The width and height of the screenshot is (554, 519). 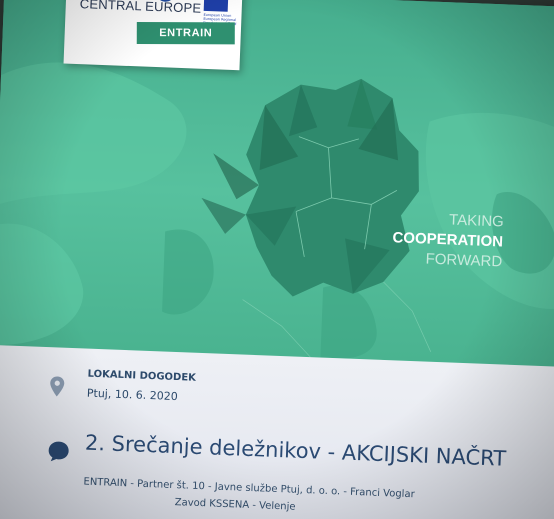 I want to click on location-pin-icon, so click(x=57, y=386).